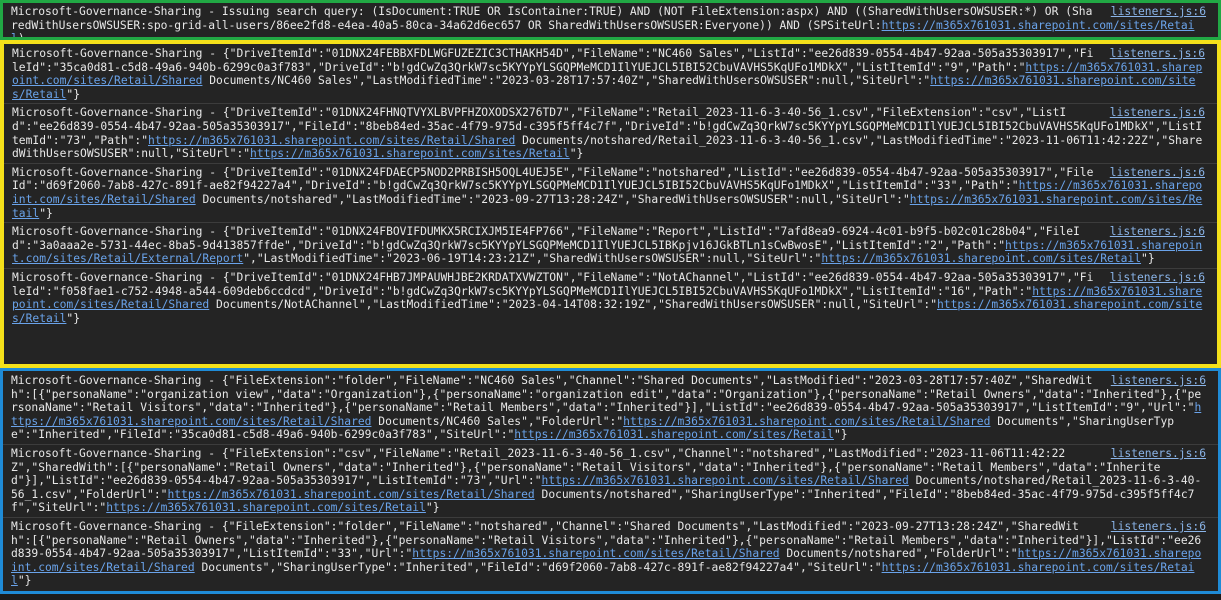 This screenshot has width=1221, height=600. I want to click on console-bottom-edge, so click(610, 597).